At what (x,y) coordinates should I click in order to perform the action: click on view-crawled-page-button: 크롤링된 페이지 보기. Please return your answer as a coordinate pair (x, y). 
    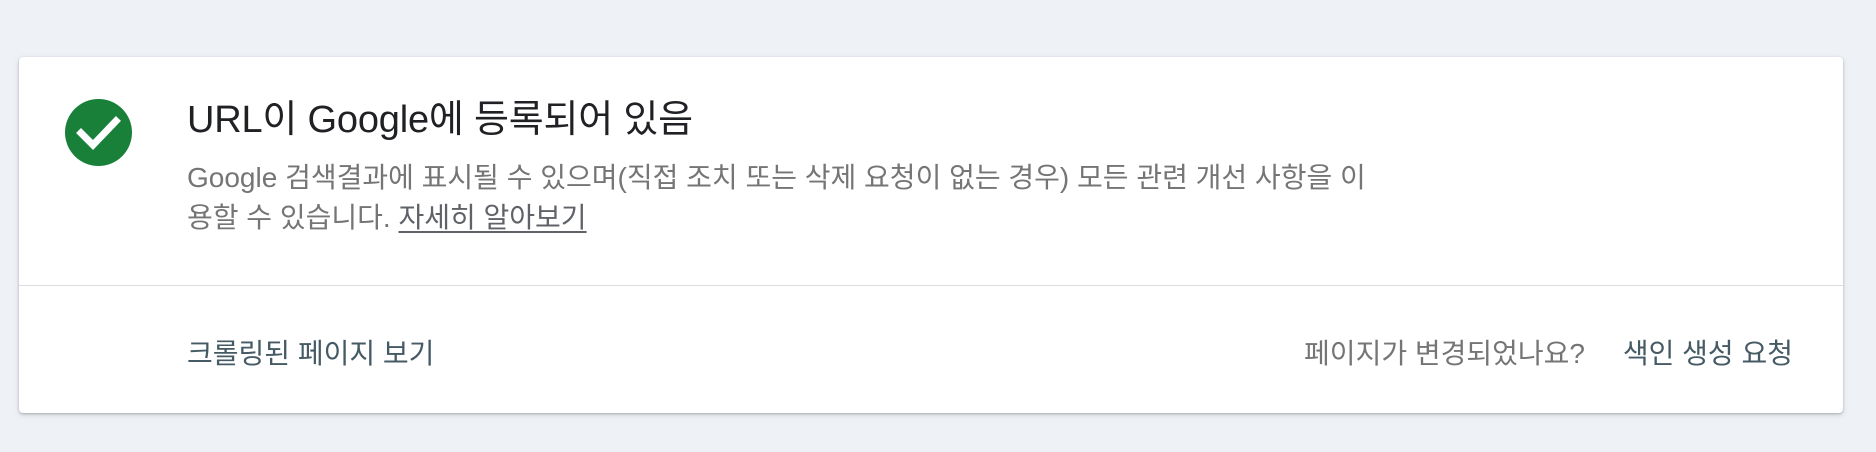
    Looking at the image, I should click on (310, 354).